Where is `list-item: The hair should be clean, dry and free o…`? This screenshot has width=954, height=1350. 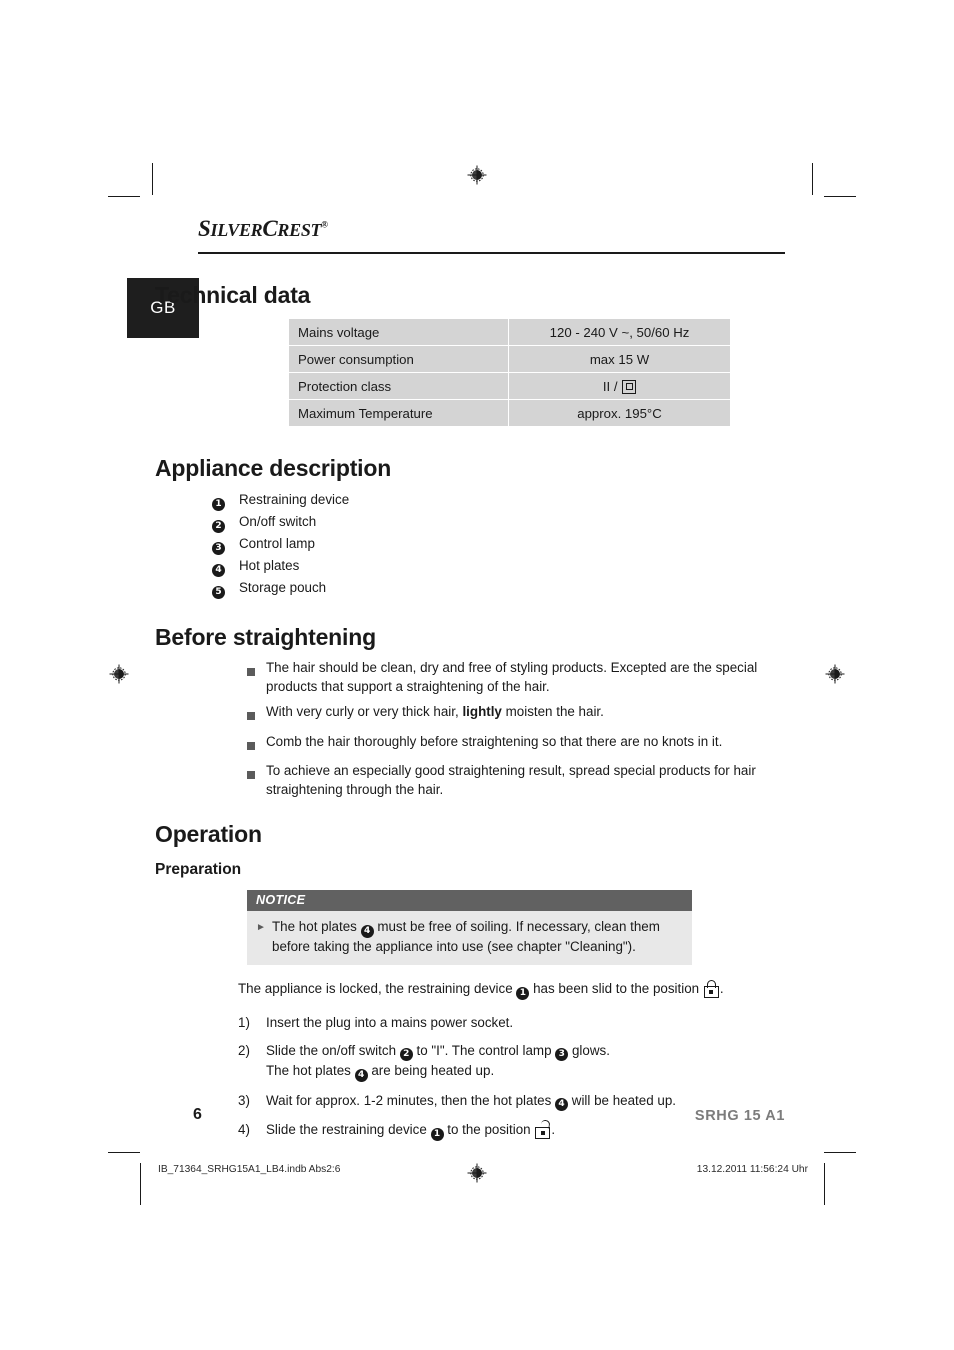 list-item: The hair should be clean, dry and free o… is located at coordinates (516, 677).